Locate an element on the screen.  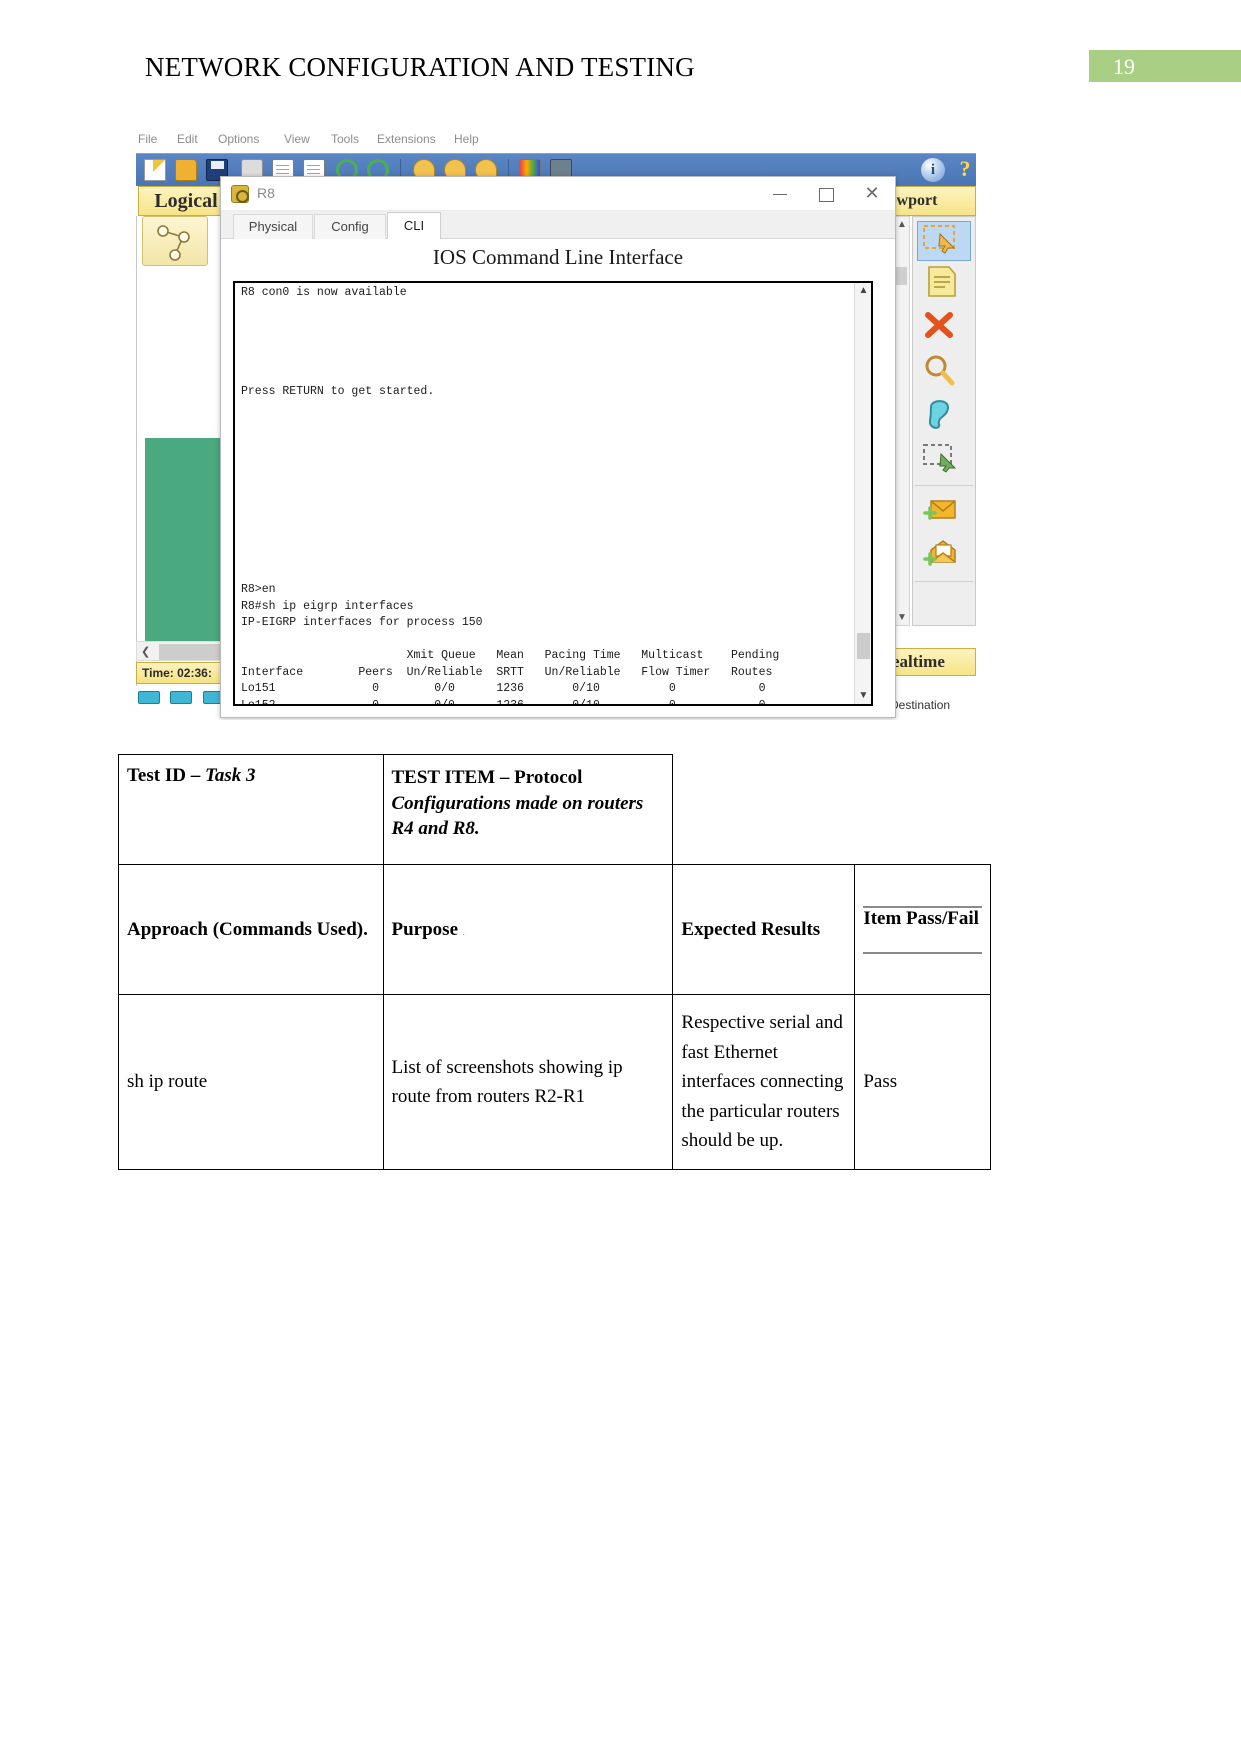
note-icon is located at coordinates (942, 281).